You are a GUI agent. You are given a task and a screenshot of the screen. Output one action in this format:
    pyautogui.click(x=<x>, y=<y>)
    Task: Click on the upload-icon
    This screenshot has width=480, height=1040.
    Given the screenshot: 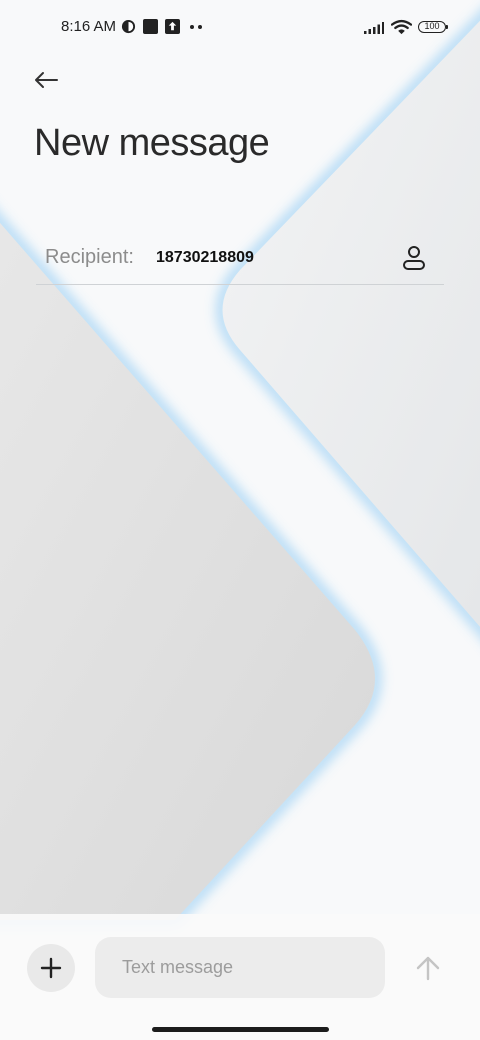 What is the action you would take?
    pyautogui.click(x=172, y=26)
    